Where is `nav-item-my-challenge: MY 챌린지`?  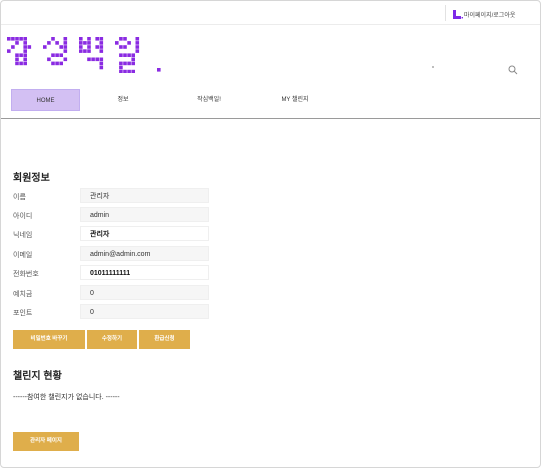 nav-item-my-challenge: MY 챌린지 is located at coordinates (295, 100).